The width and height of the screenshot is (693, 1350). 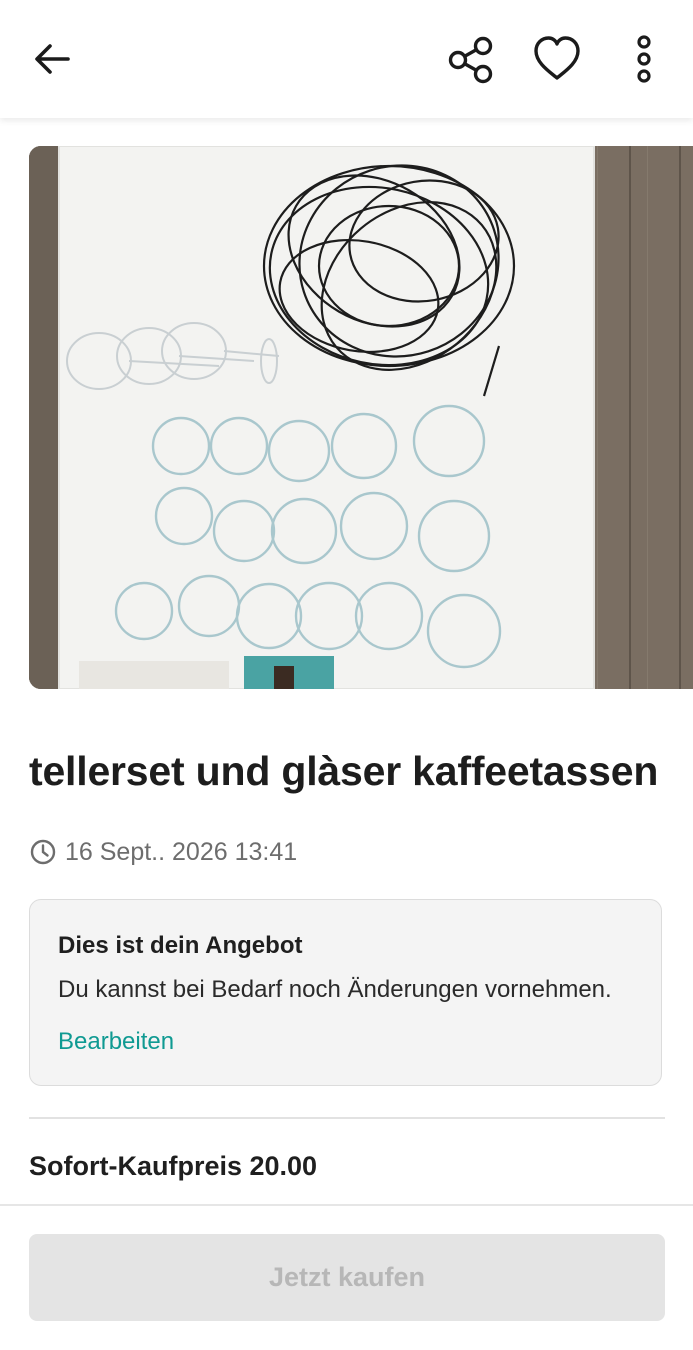 I want to click on listing-title: tellerset und glàser kaffeetassen, so click(x=344, y=771).